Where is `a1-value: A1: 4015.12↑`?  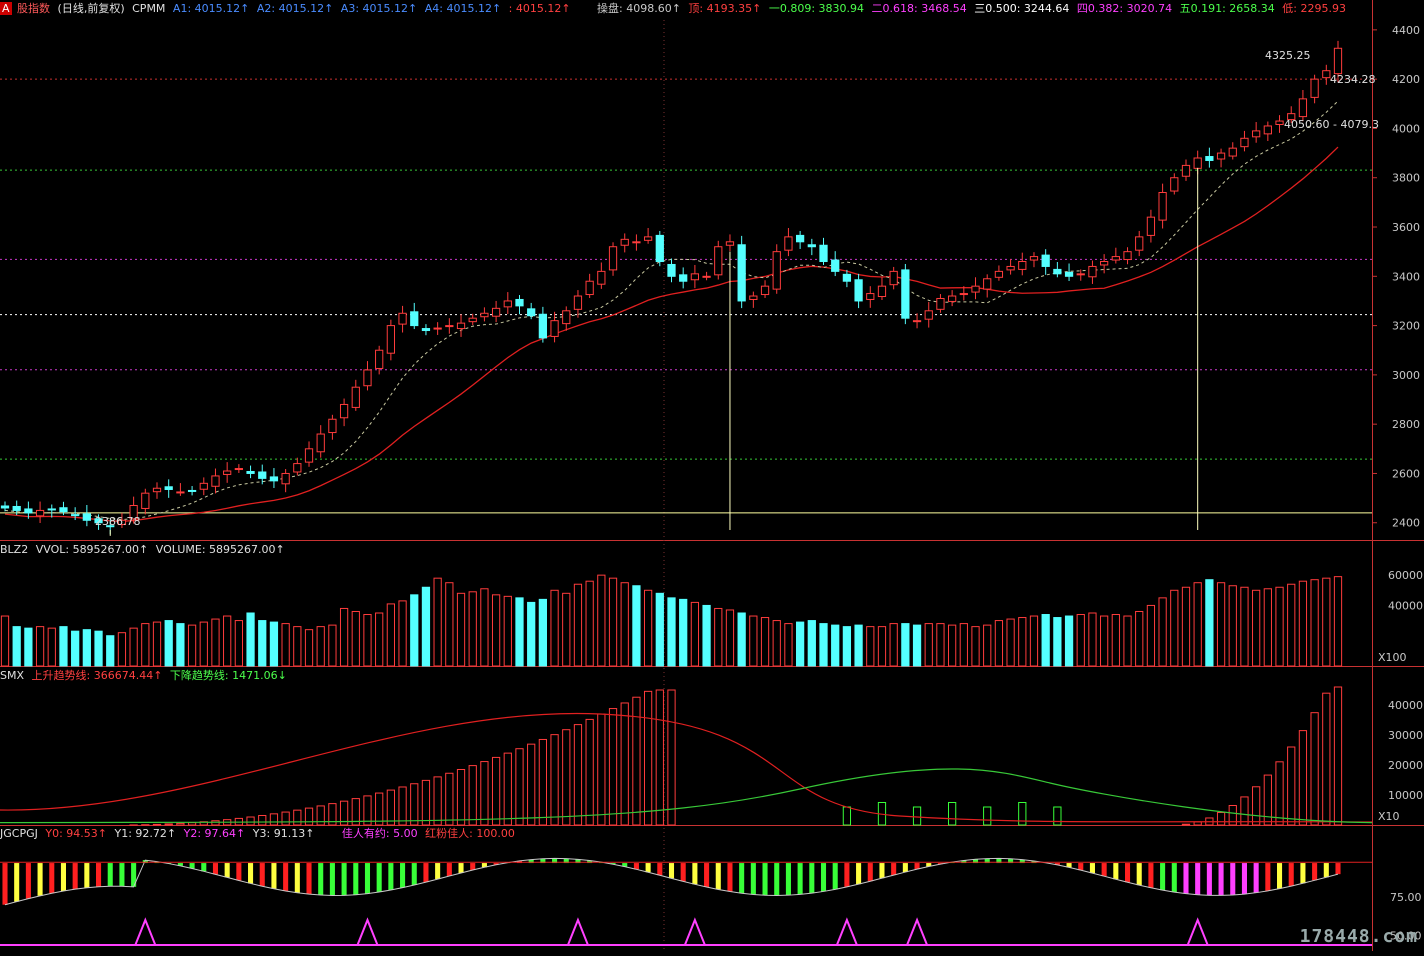 a1-value: A1: 4015.12↑ is located at coordinates (211, 8).